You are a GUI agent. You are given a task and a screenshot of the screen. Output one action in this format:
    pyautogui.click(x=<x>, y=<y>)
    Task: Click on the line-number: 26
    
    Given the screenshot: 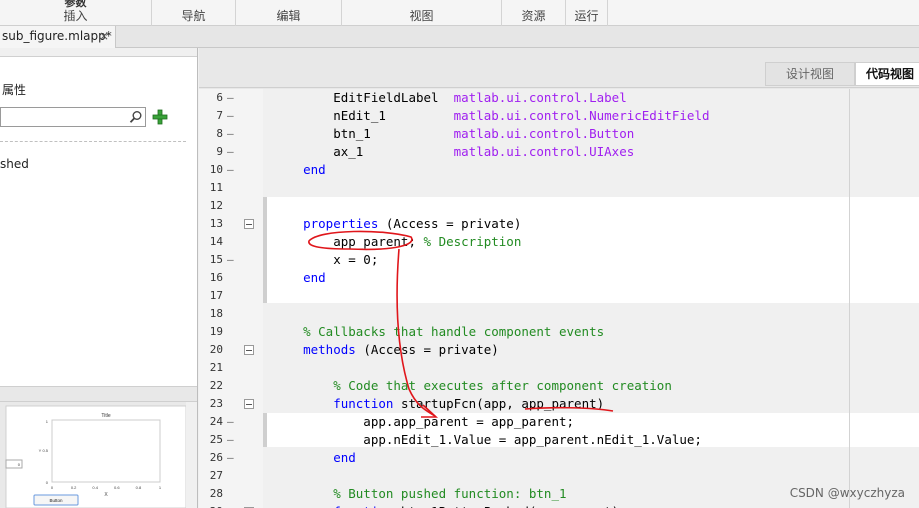 What is the action you would take?
    pyautogui.click(x=211, y=458)
    